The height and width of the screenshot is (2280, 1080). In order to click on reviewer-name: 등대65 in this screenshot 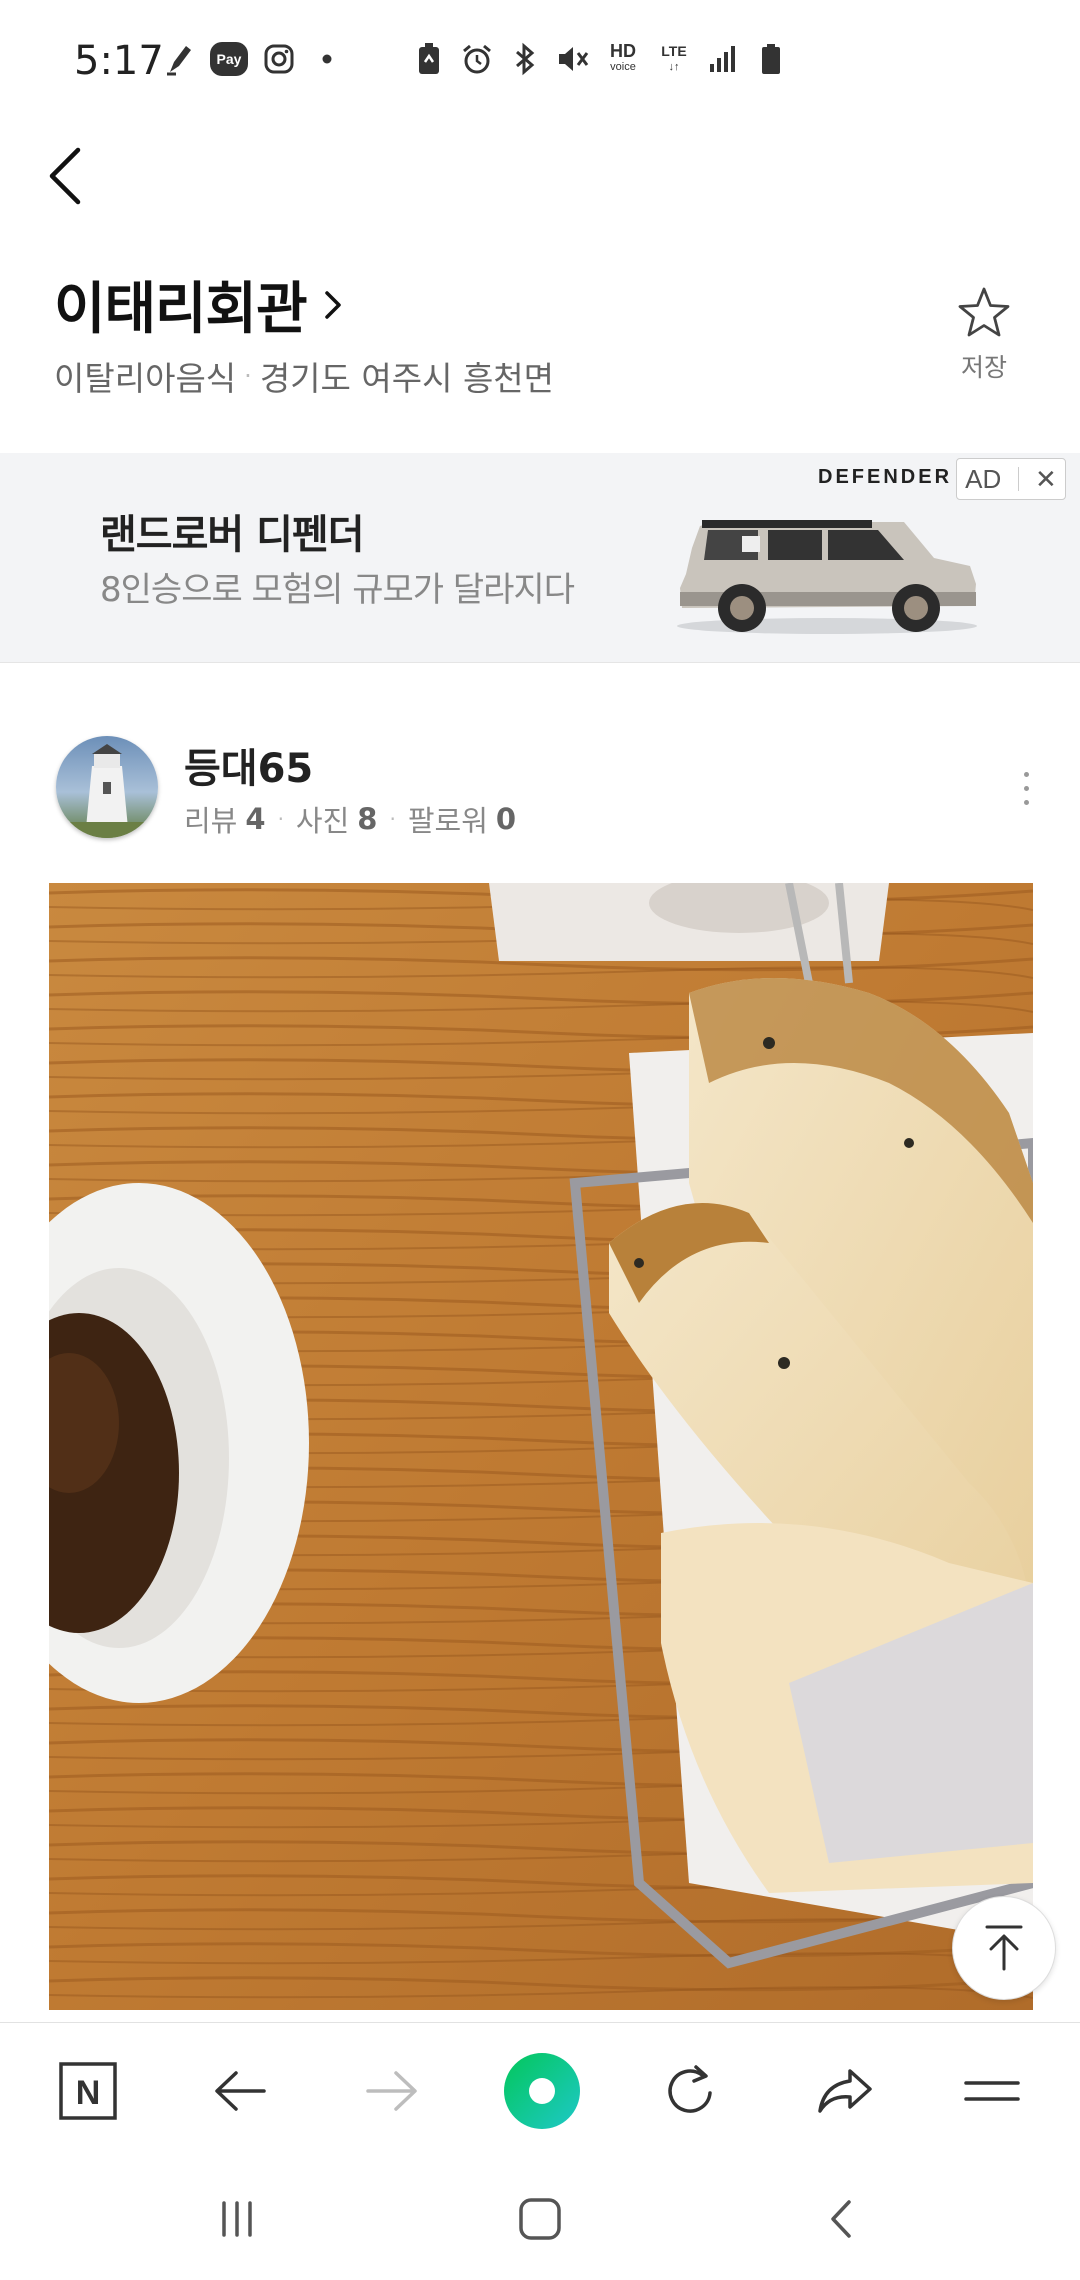, I will do `click(248, 765)`.